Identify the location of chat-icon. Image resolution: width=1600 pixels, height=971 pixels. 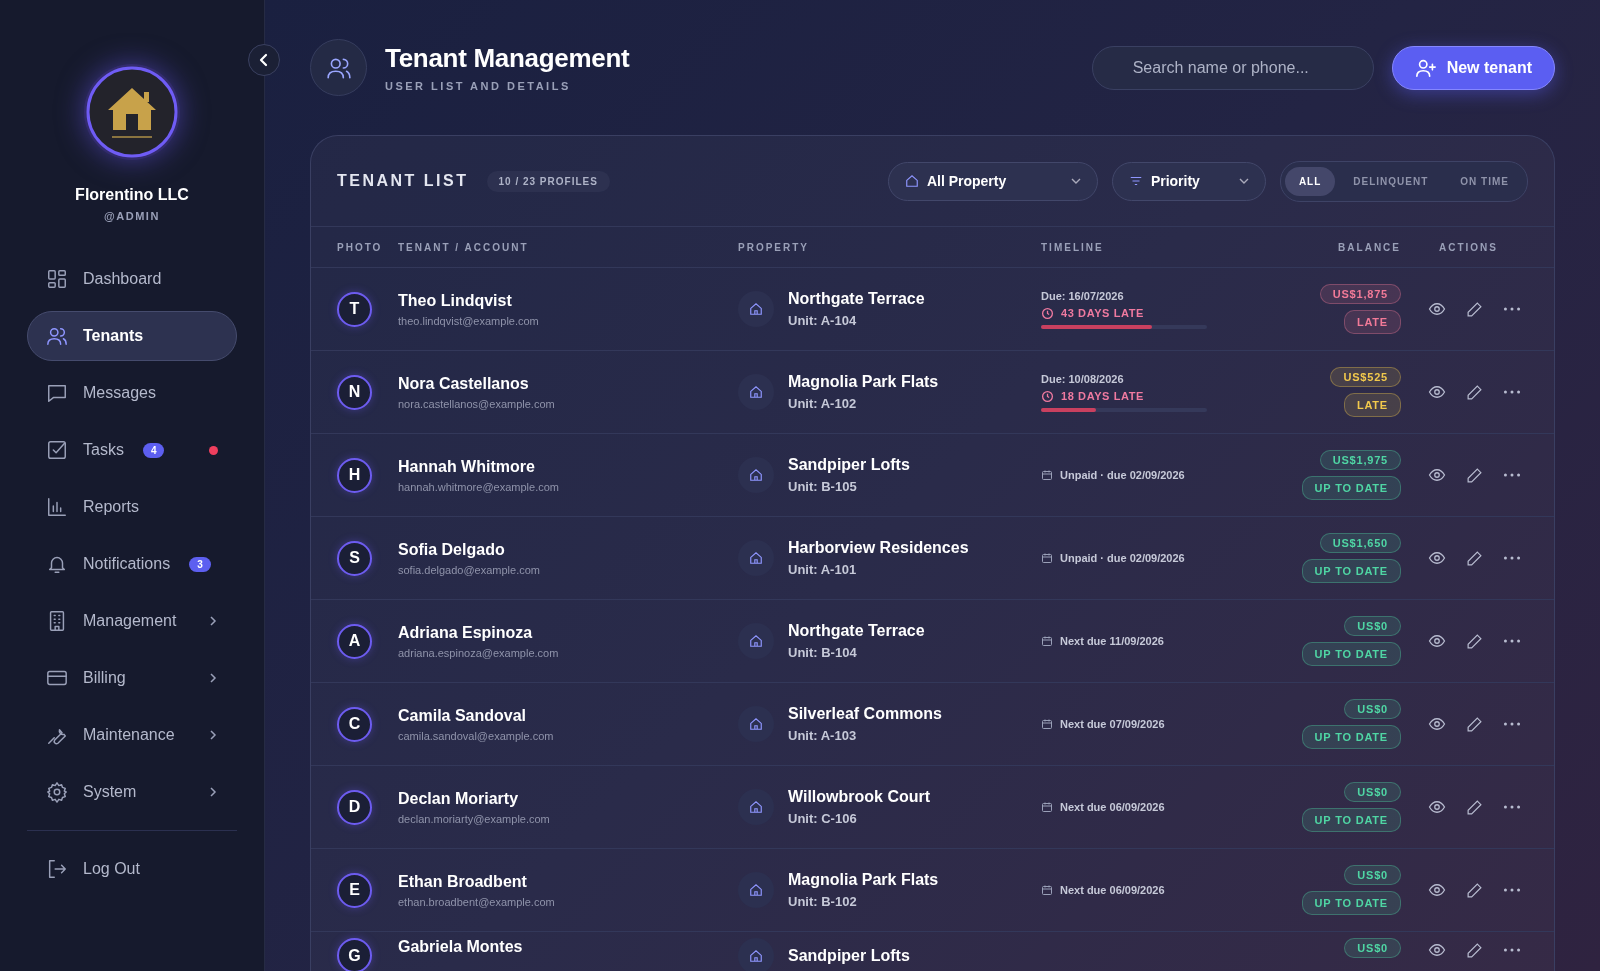
(57, 393).